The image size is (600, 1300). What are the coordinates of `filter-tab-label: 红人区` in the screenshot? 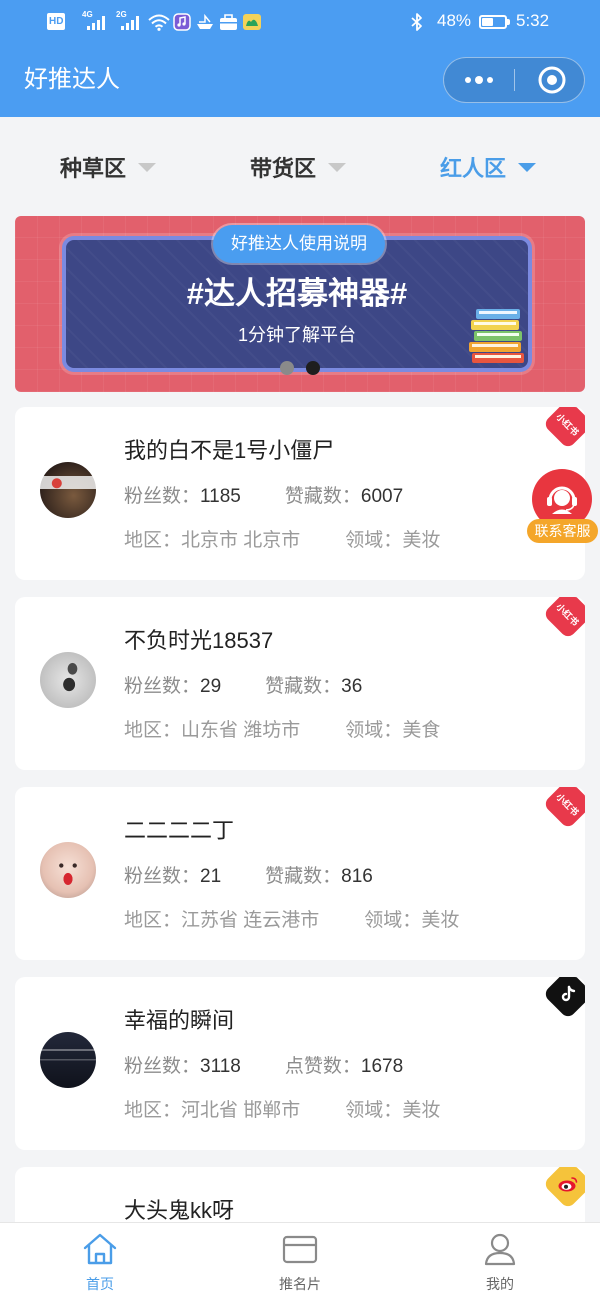 It's located at (473, 168).